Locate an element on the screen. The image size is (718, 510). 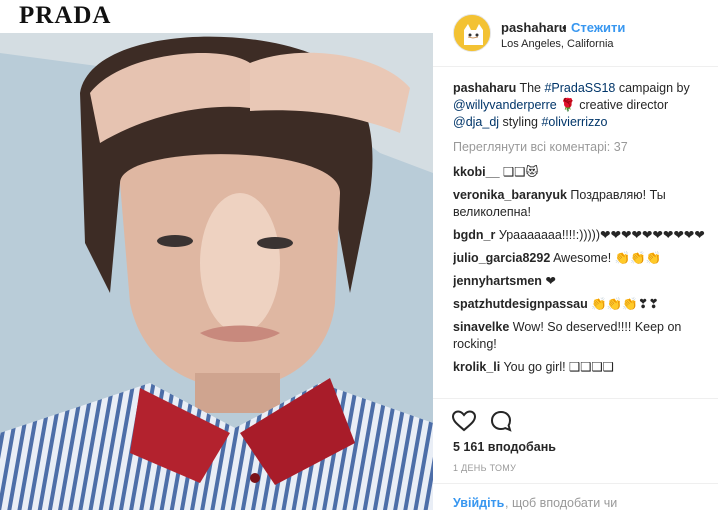
login-prompt: Увійдіть , щоб вподобати чи is located at coordinates (575, 496).